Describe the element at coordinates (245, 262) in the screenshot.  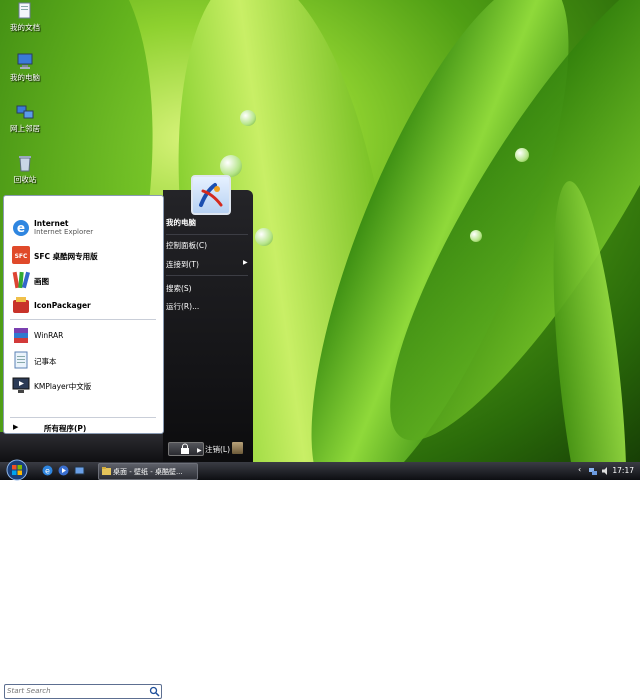
I see `submenu-arrow-icon: ▶` at that location.